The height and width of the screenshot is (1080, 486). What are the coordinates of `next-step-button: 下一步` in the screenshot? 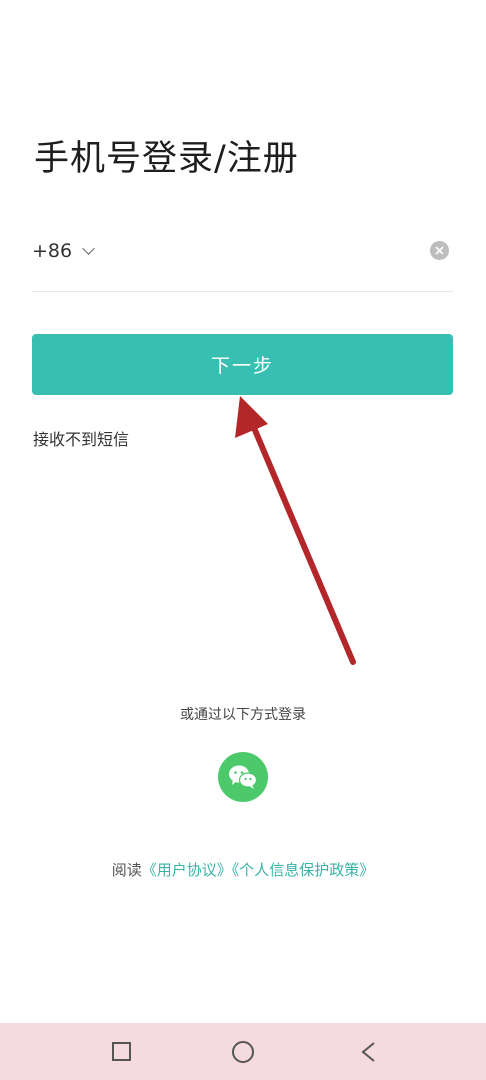 It's located at (242, 364).